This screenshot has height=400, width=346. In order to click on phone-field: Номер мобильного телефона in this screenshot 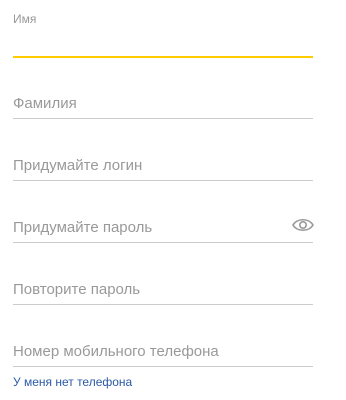, I will do `click(163, 354)`.